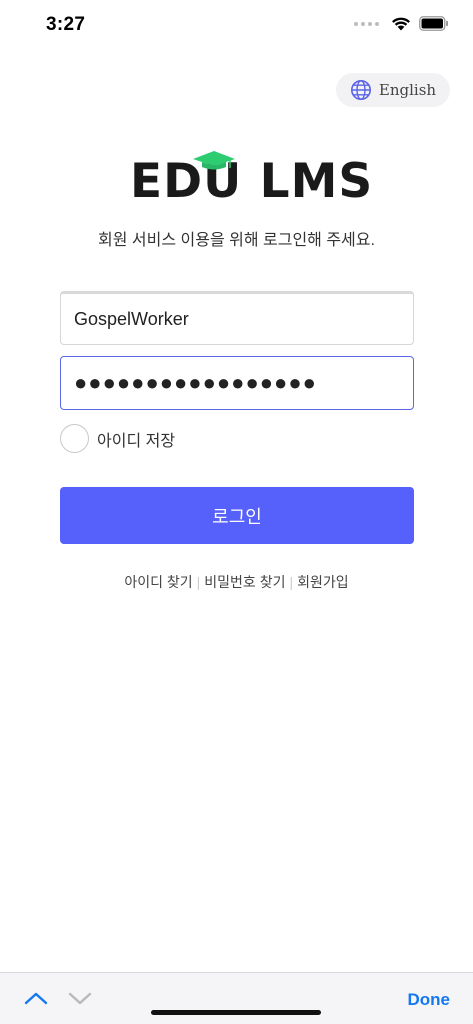 Image resolution: width=473 pixels, height=1024 pixels. I want to click on login-button: 로그인, so click(237, 515).